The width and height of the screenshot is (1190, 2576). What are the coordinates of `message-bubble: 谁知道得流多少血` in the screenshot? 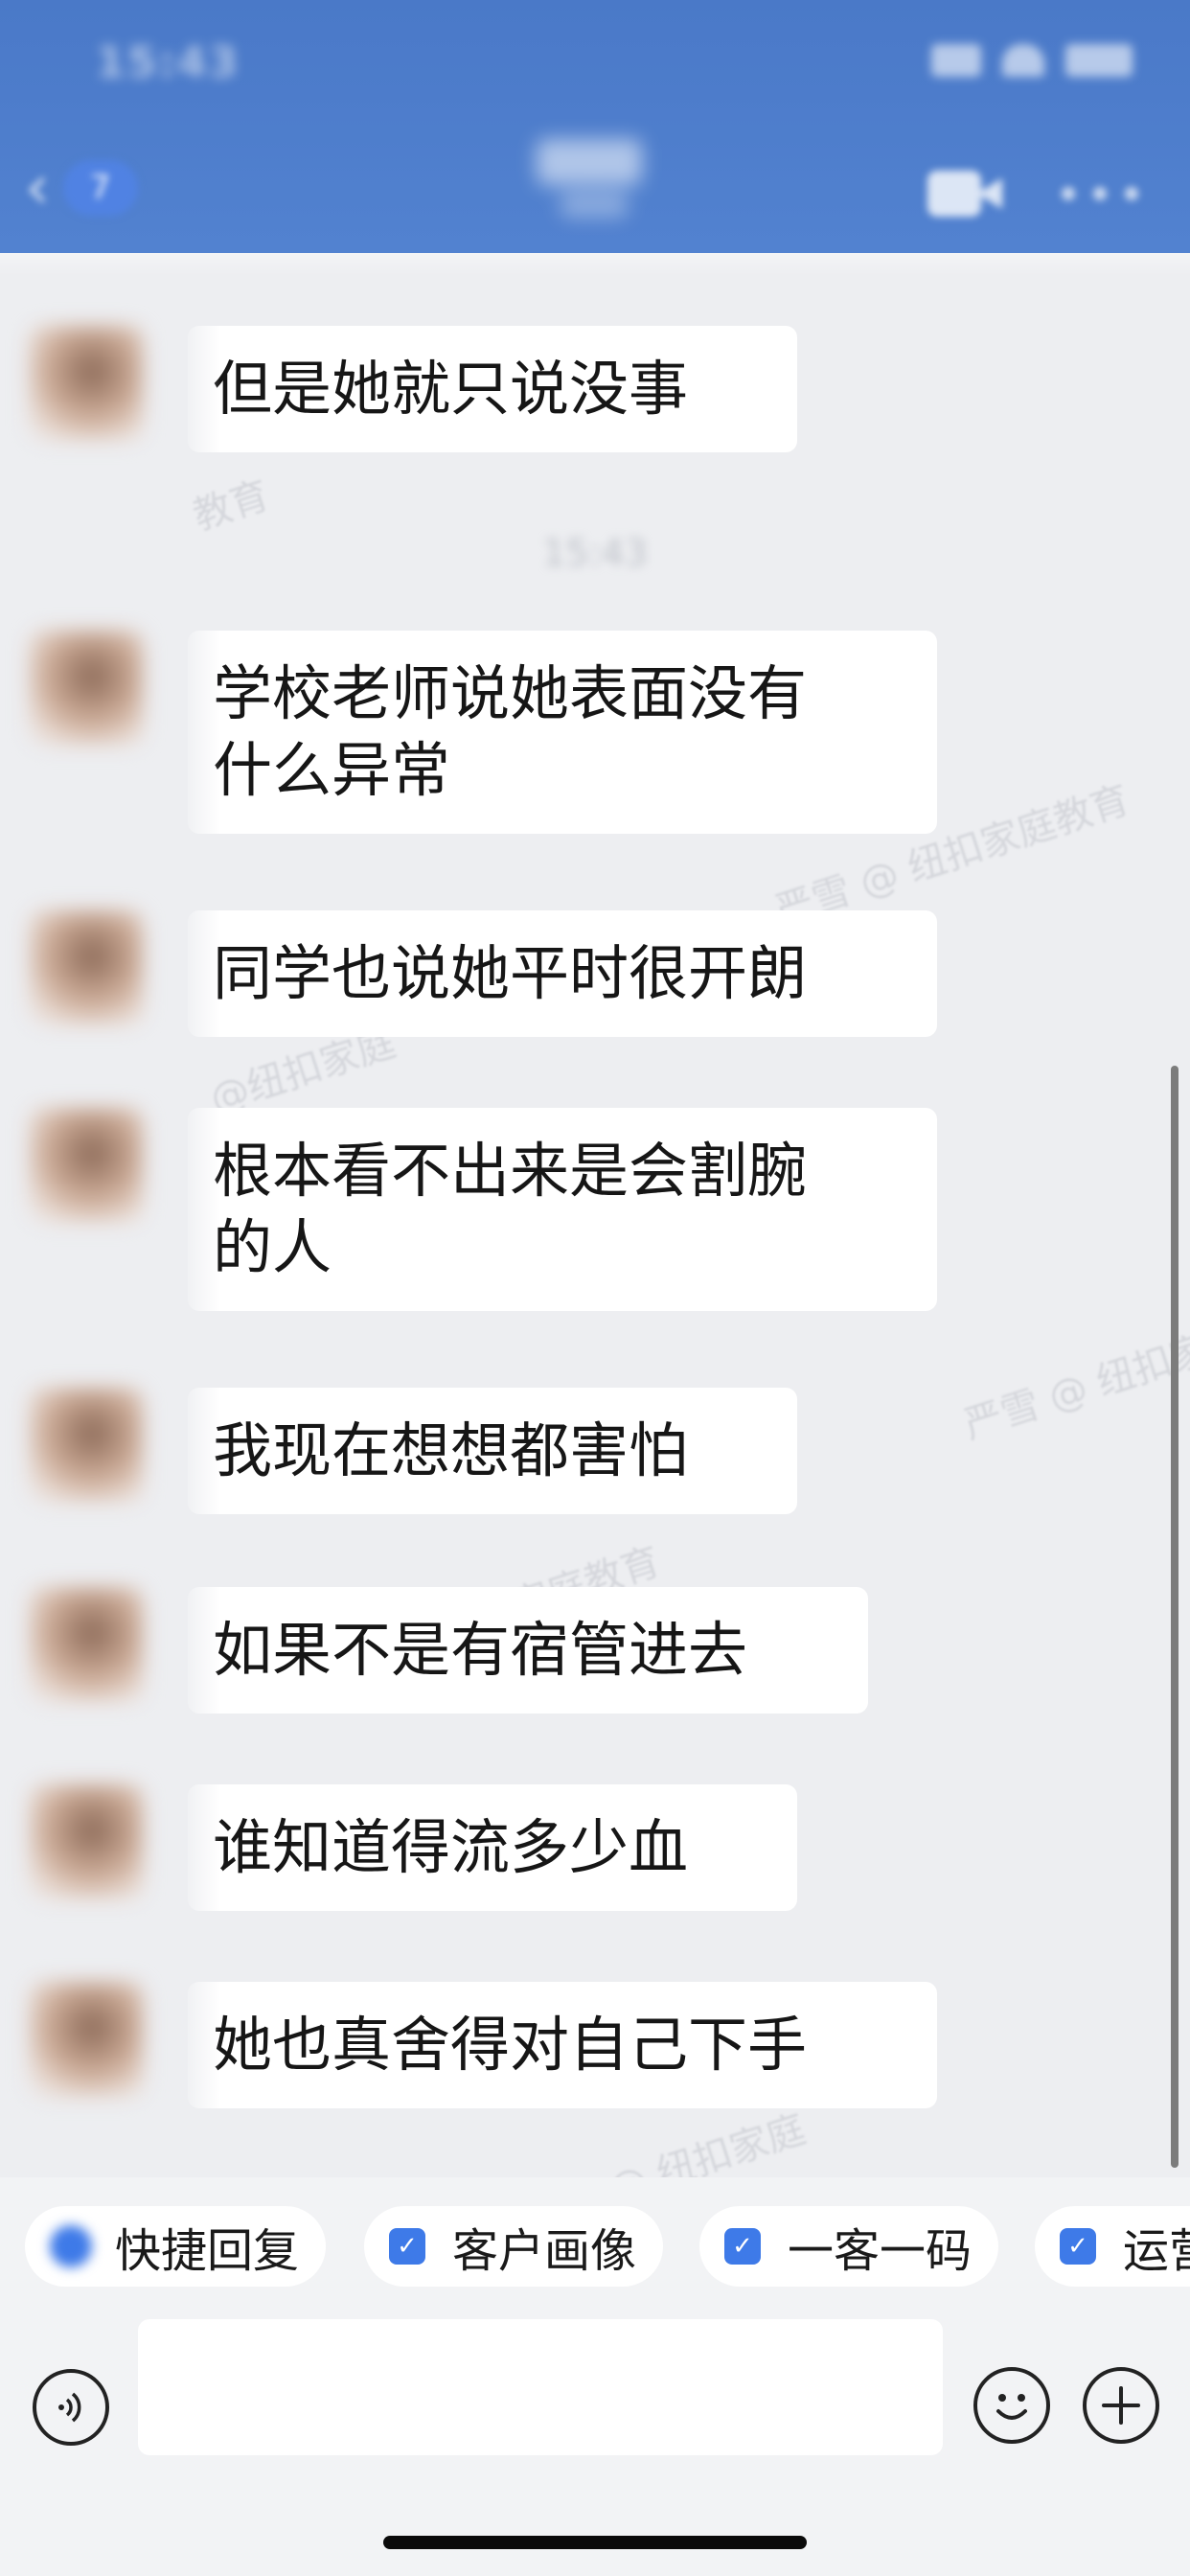 It's located at (493, 1847).